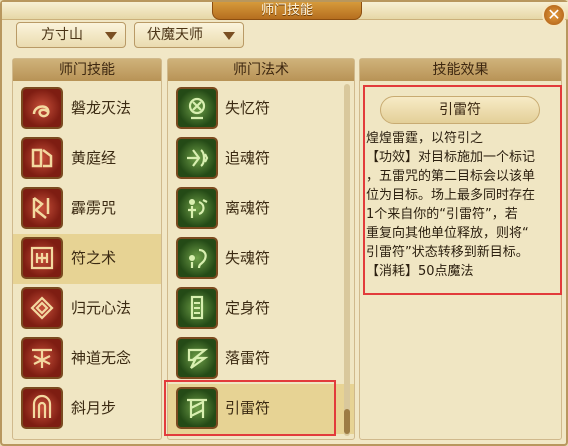 The height and width of the screenshot is (446, 568). What do you see at coordinates (42, 158) in the screenshot?
I see `scroll-book-icon` at bounding box center [42, 158].